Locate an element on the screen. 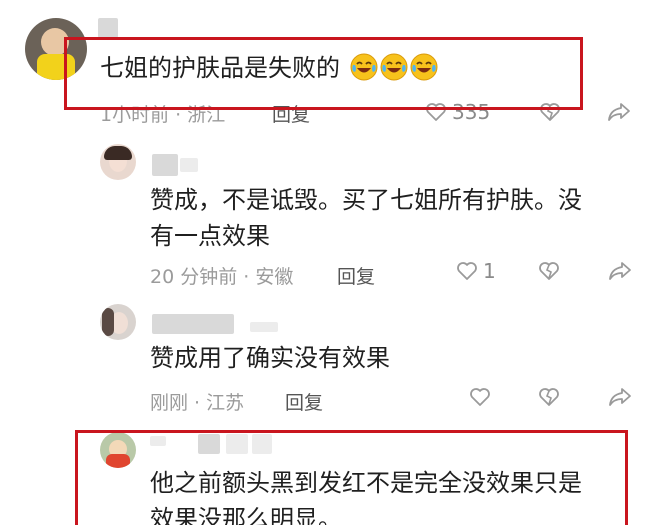 The height and width of the screenshot is (525, 660). comment-line: 有一点效果 is located at coordinates (210, 236).